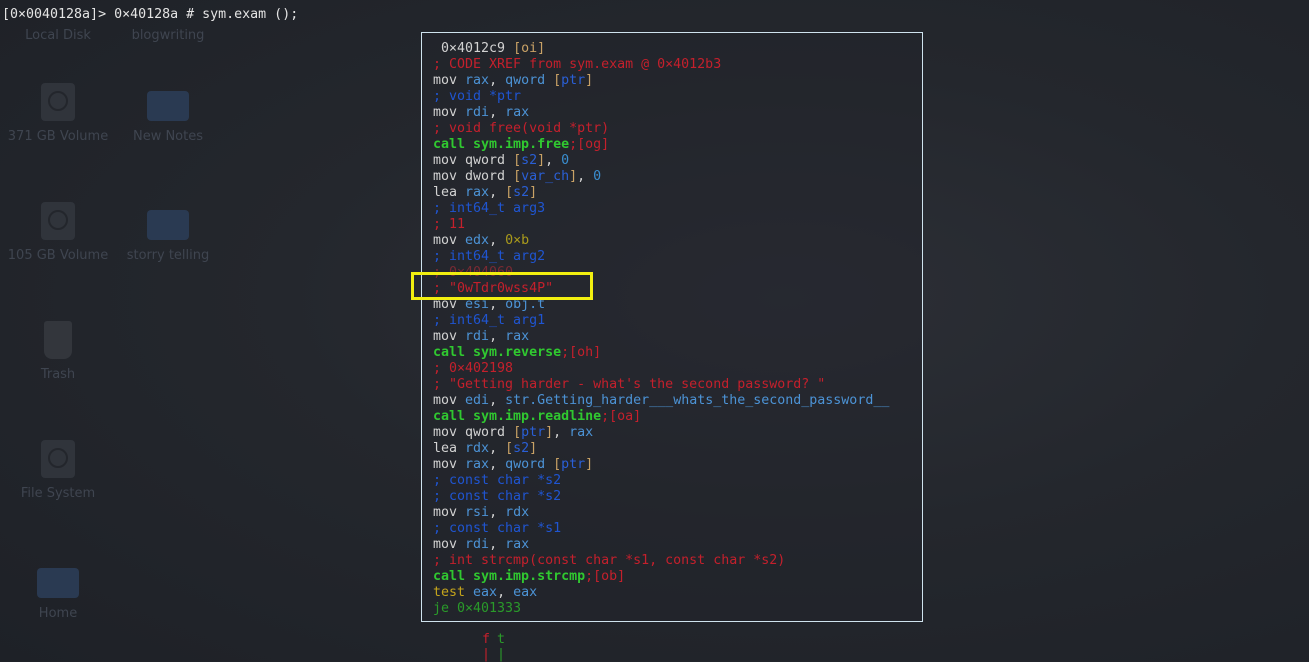 The image size is (1309, 662). Describe the element at coordinates (58, 590) in the screenshot. I see `desktop-icon-home: Home` at that location.